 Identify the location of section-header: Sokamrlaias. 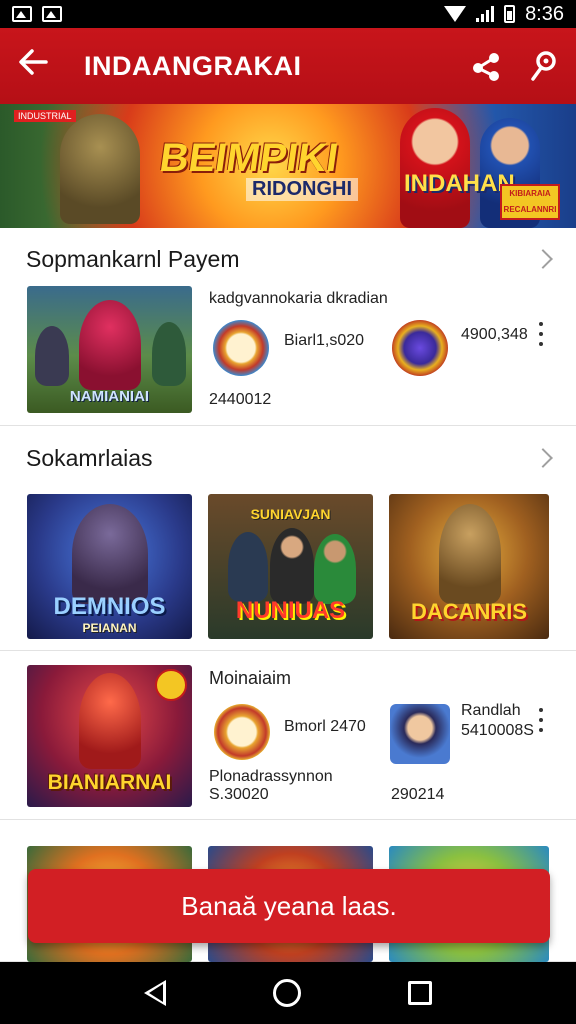
(289, 458).